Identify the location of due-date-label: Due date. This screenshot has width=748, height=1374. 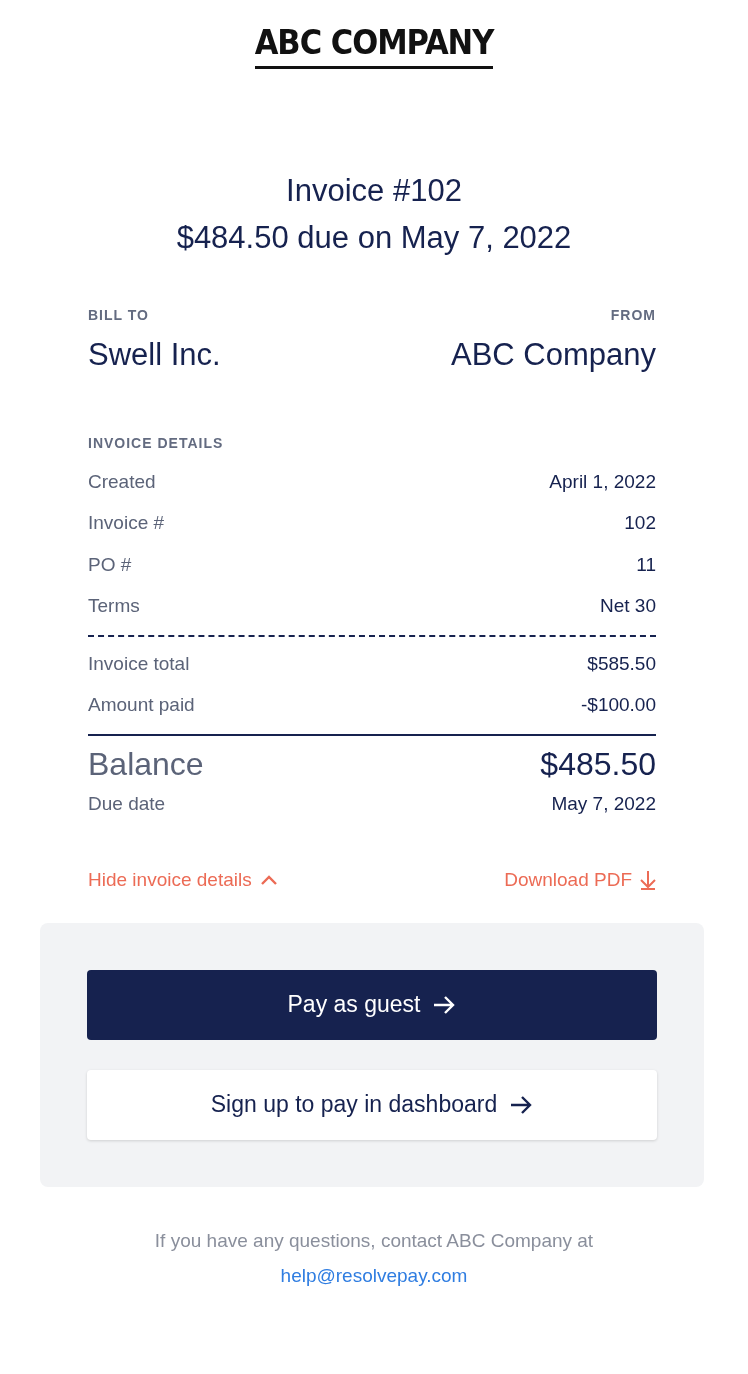
(127, 803).